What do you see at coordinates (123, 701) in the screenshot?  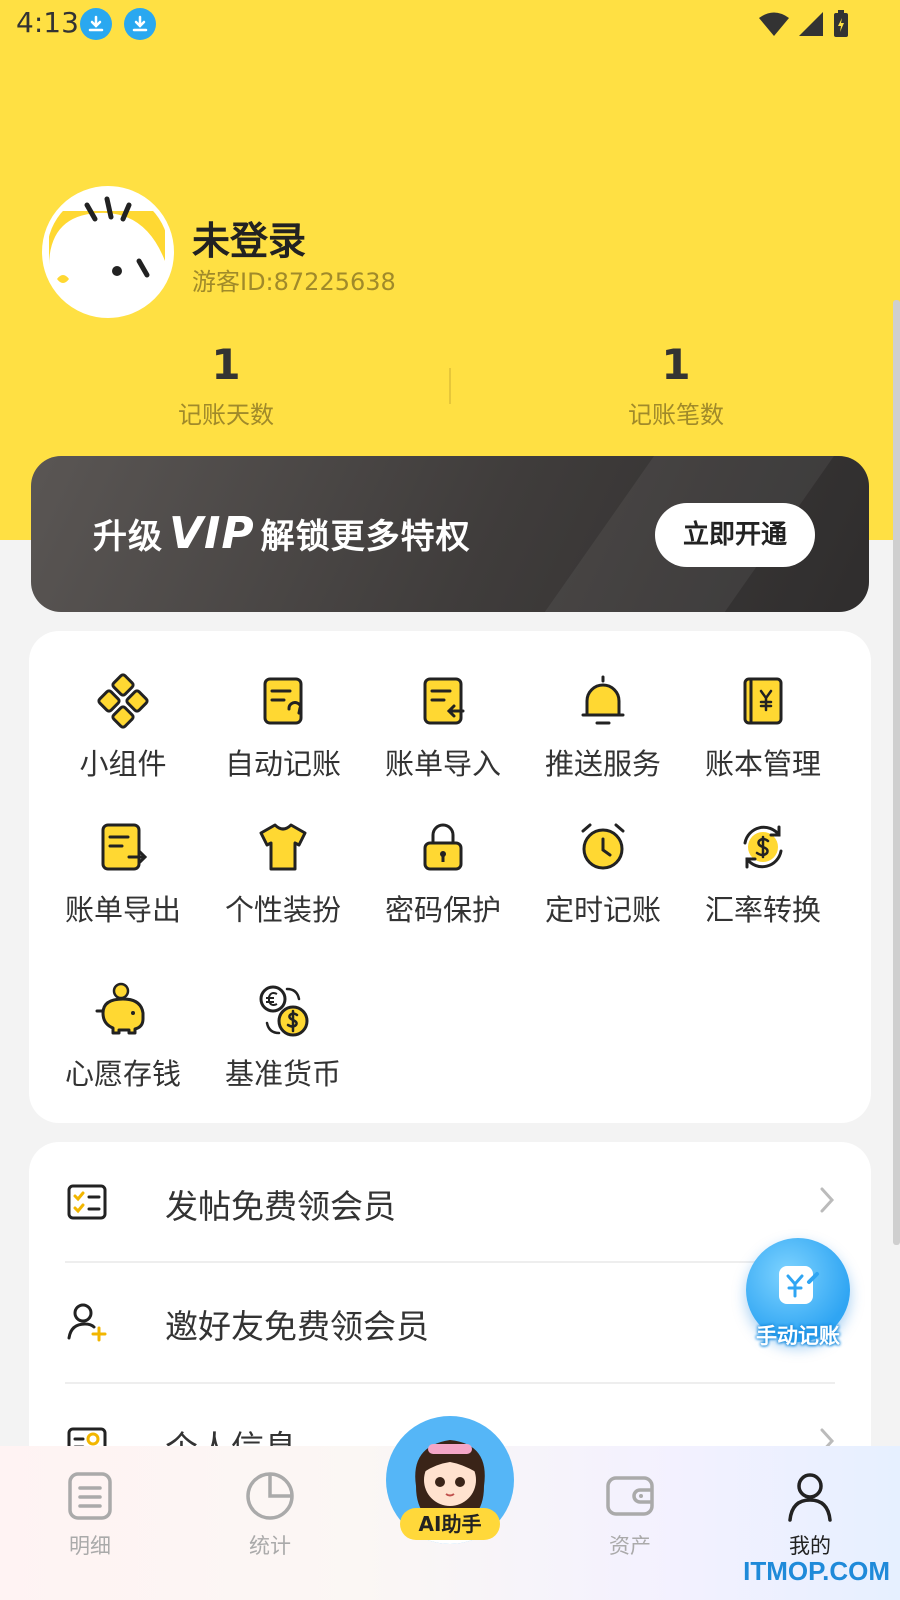 I see `widget-icon` at bounding box center [123, 701].